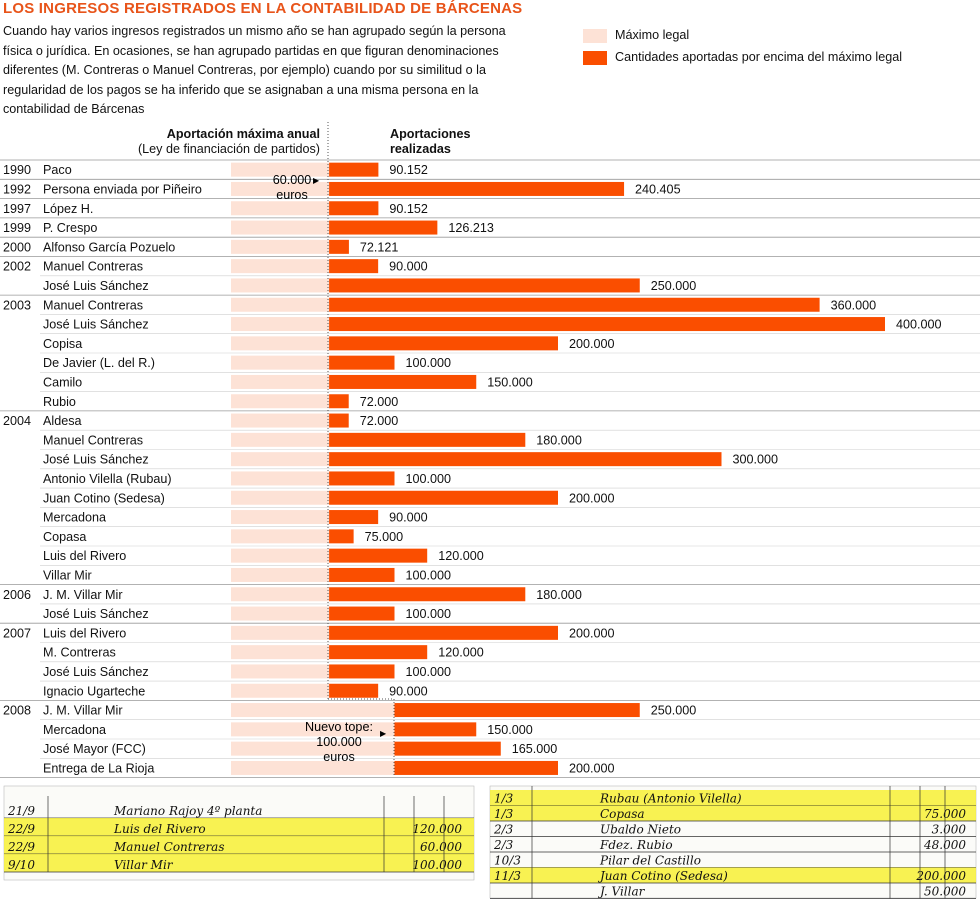 This screenshot has height=901, width=980. I want to click on ledger-date: 1/3, so click(504, 814).